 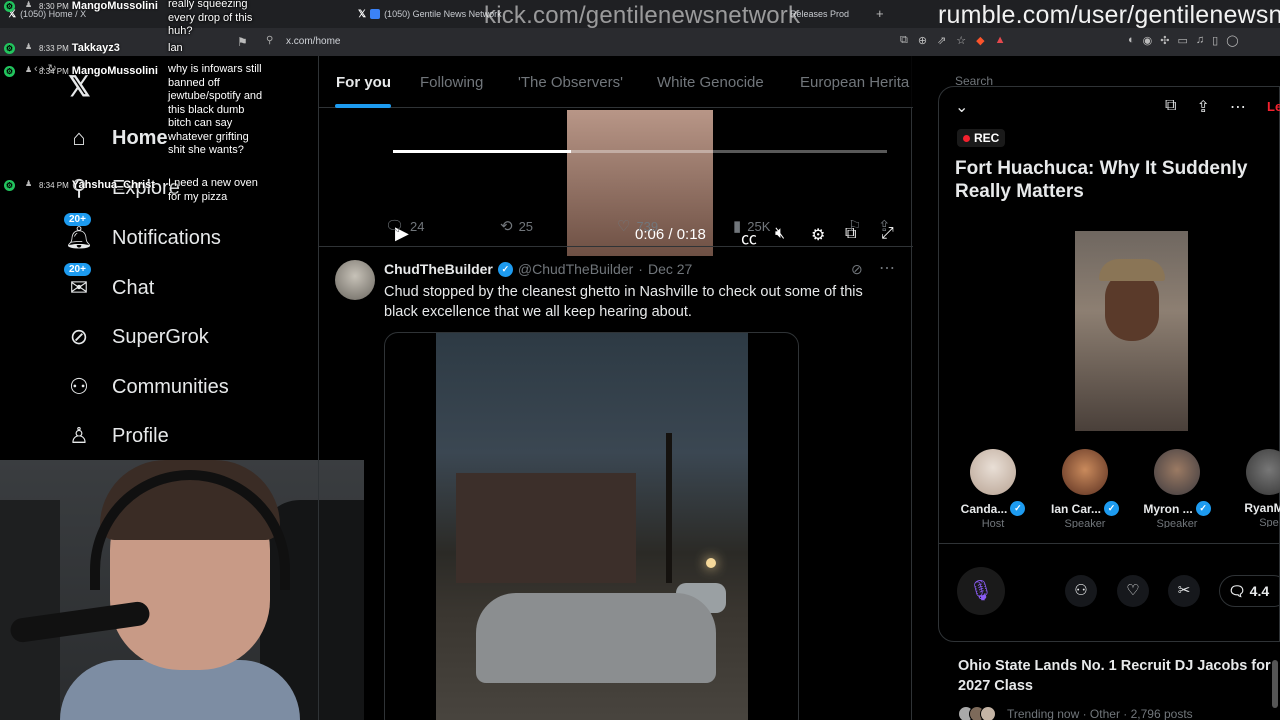 I want to click on share-icon: ⧉, so click(x=904, y=40).